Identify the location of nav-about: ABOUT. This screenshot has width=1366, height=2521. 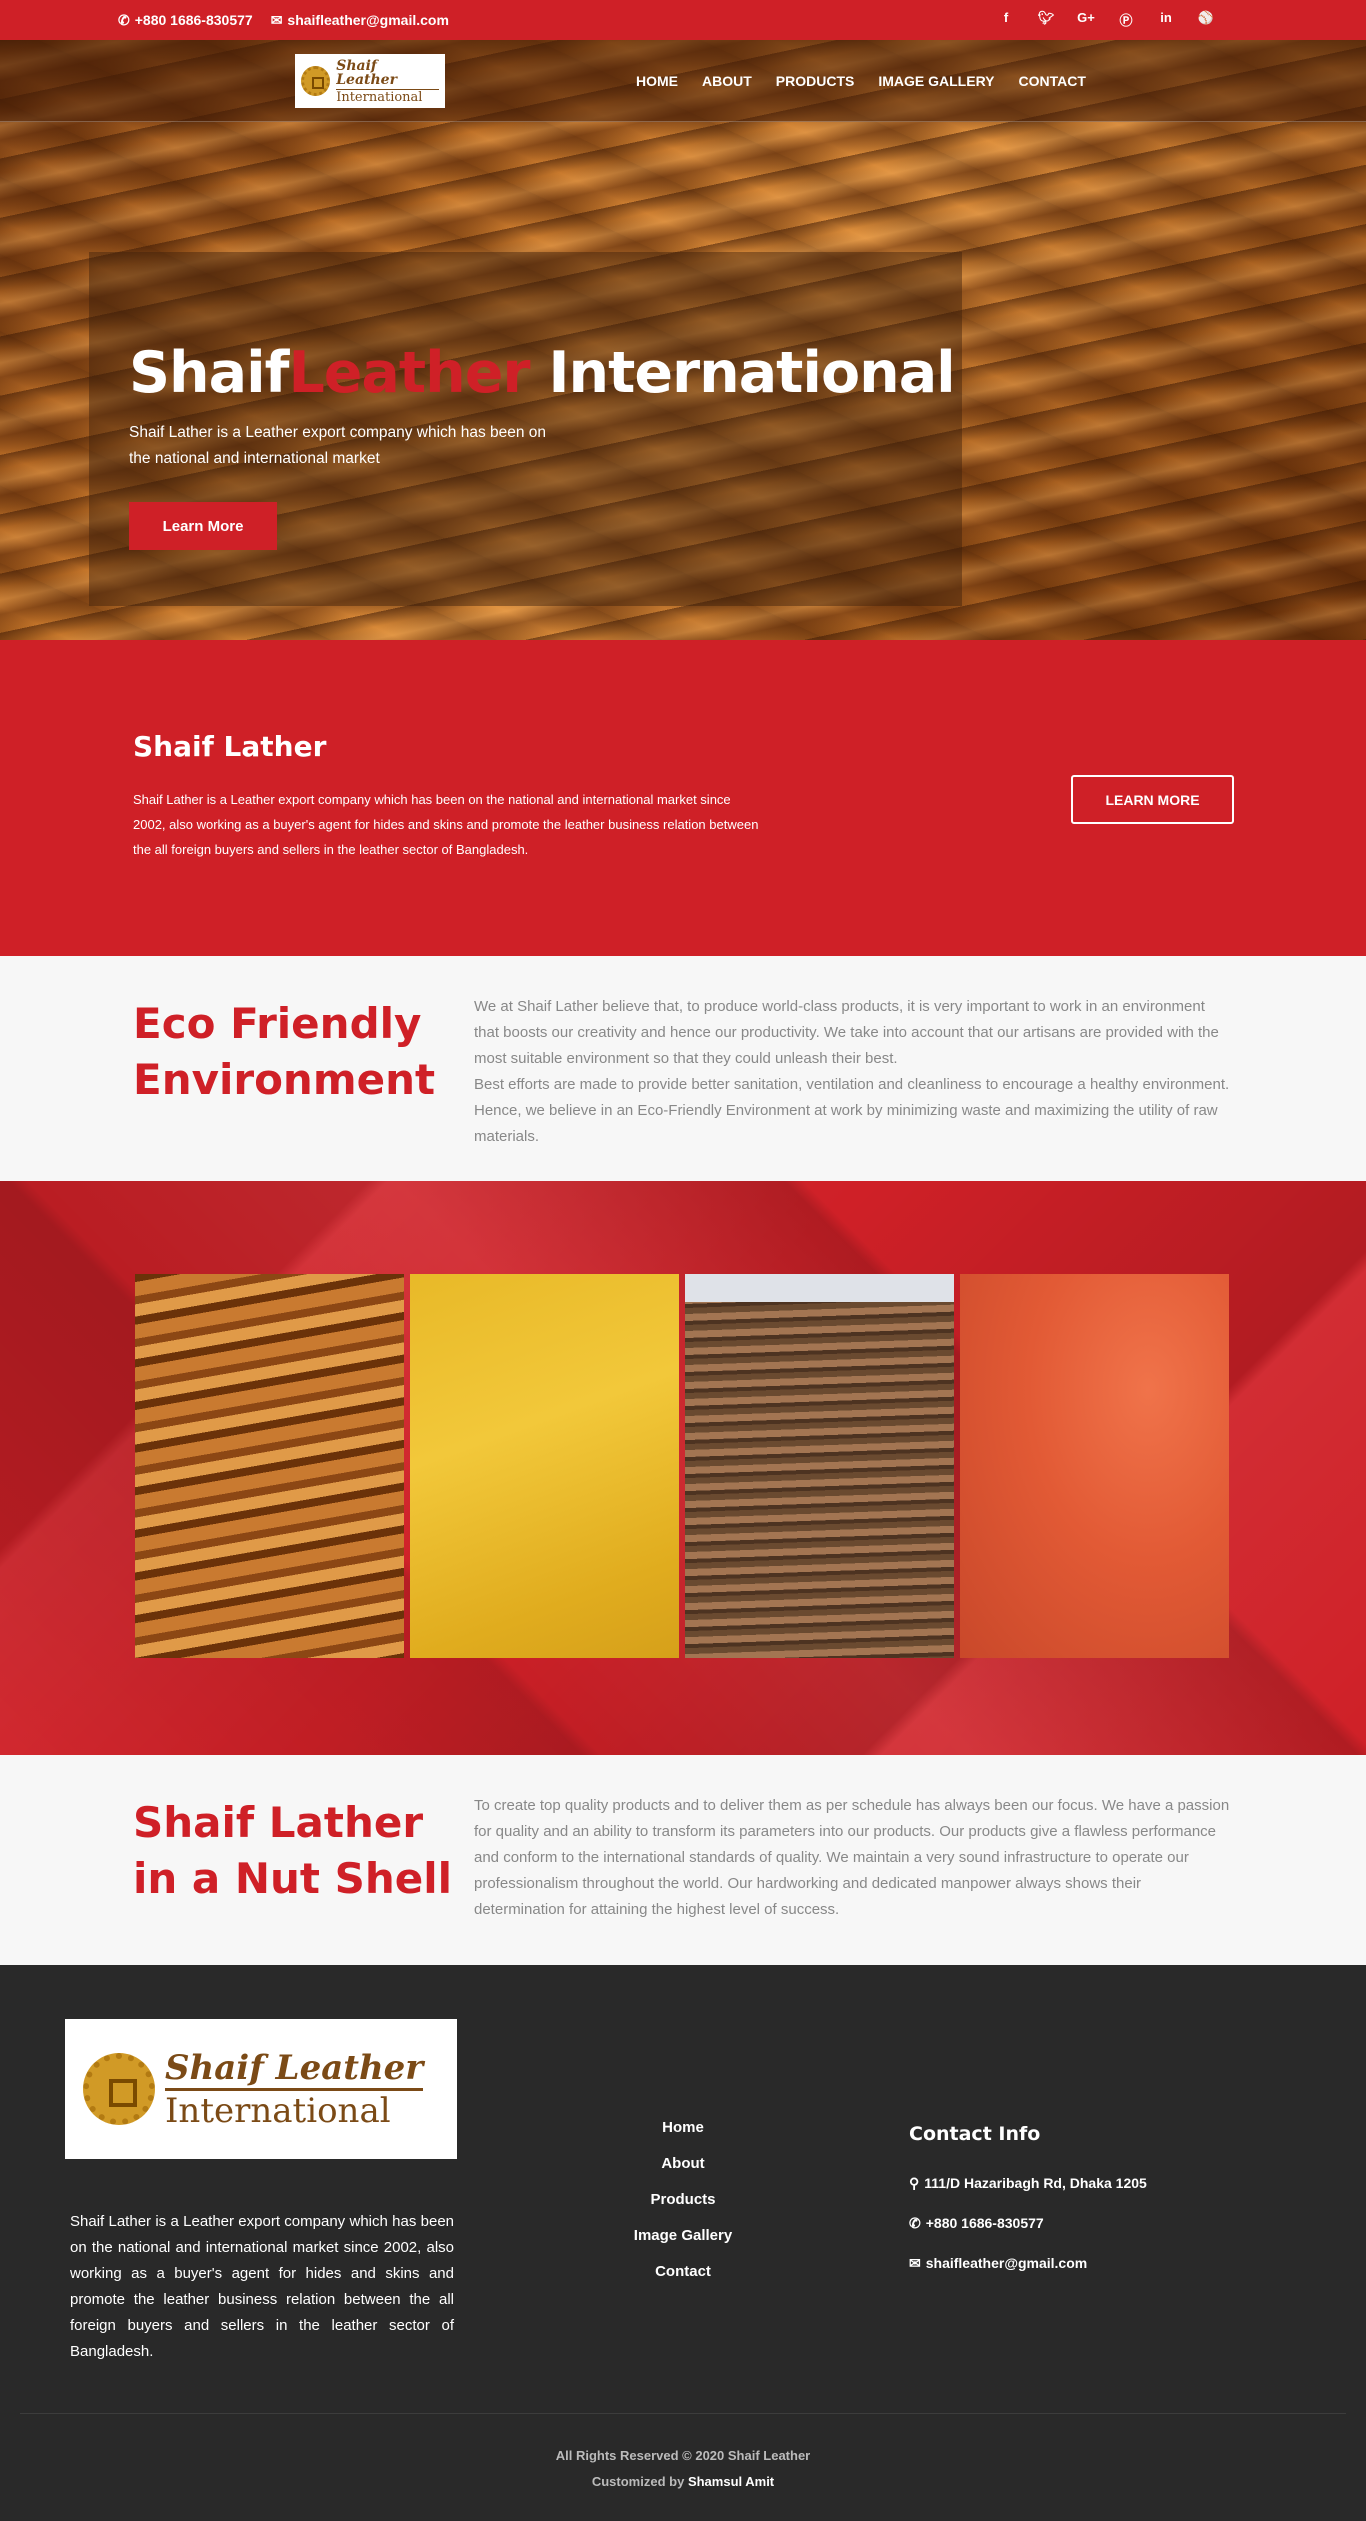
(727, 81).